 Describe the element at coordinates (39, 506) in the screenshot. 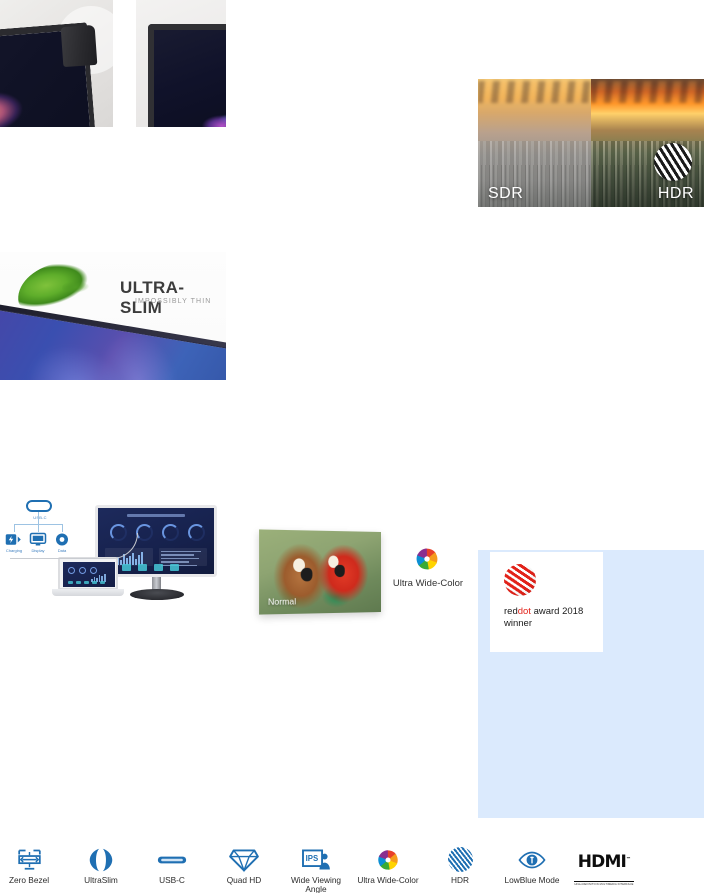

I see `usb-c-port-icon` at that location.